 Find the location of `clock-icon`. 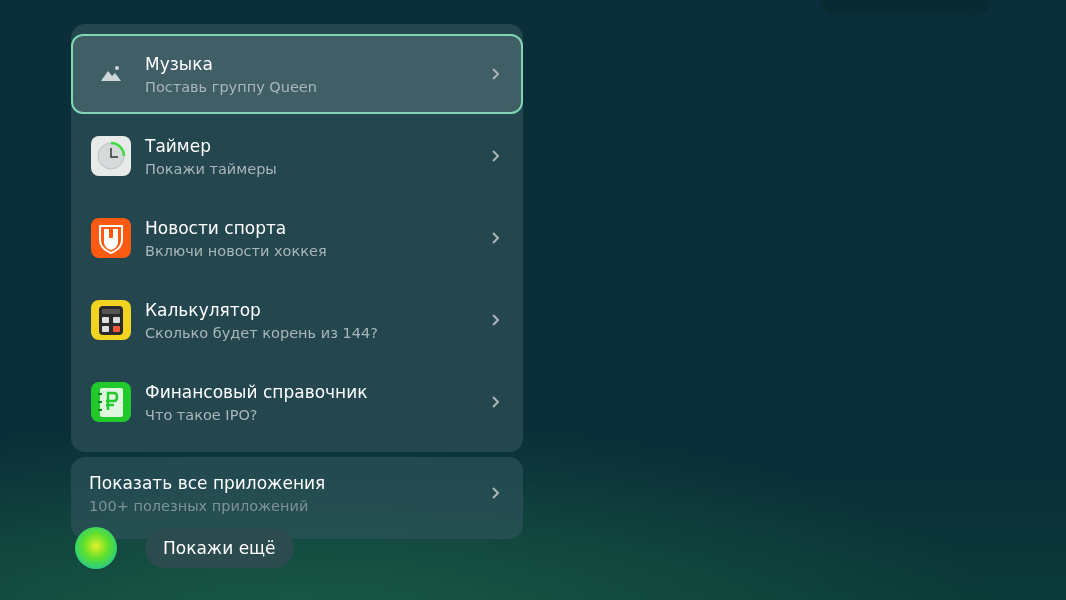

clock-icon is located at coordinates (111, 156).